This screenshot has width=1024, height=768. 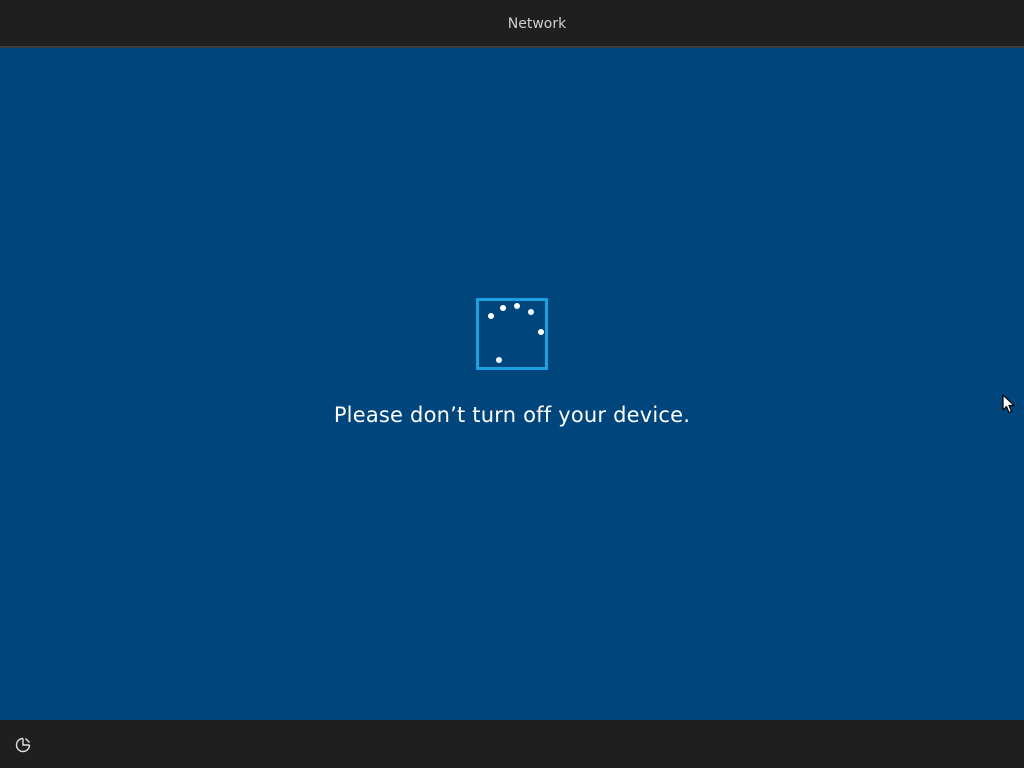 What do you see at coordinates (516, 333) in the screenshot?
I see `spinner-dots` at bounding box center [516, 333].